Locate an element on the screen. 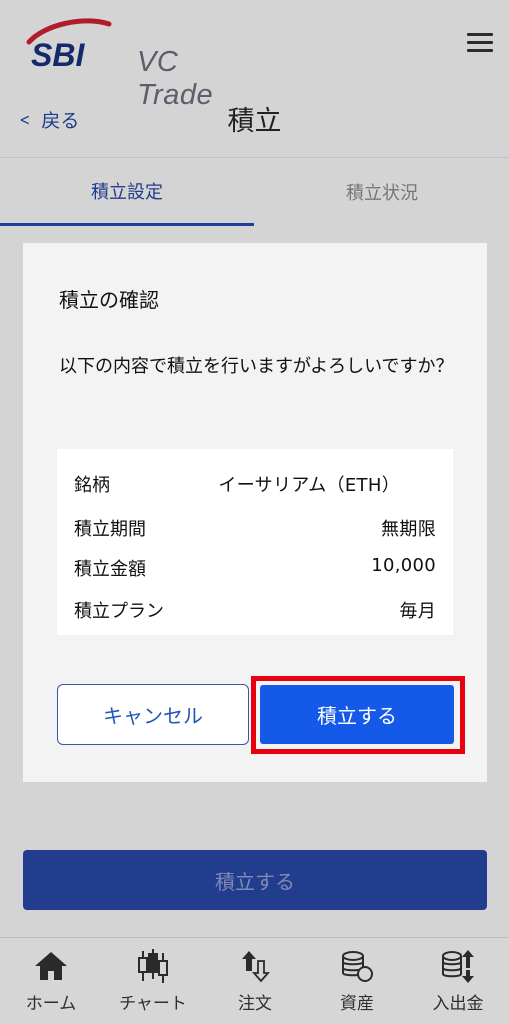 This screenshot has width=509, height=1024. sbi-vc-trade-logo: SBI VC Trade is located at coordinates (140, 64).